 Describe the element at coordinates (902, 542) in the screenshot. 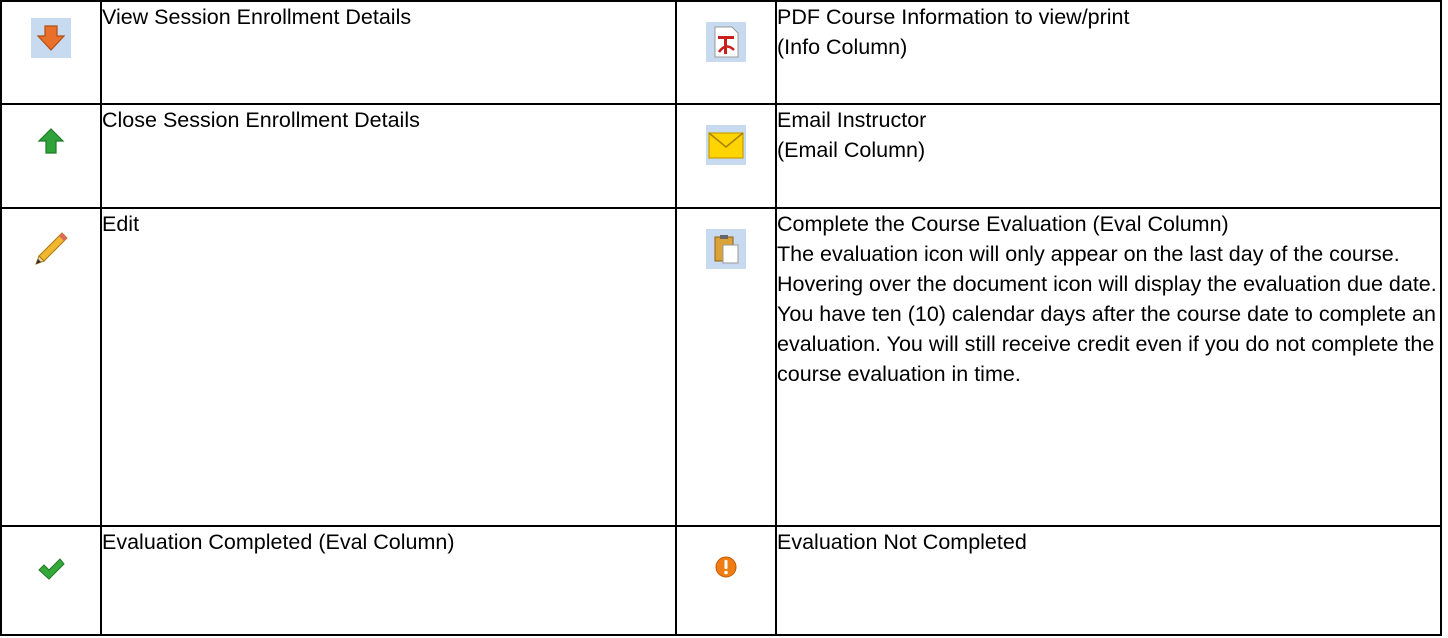

I see `description-text: Evaluation Not Completed` at that location.